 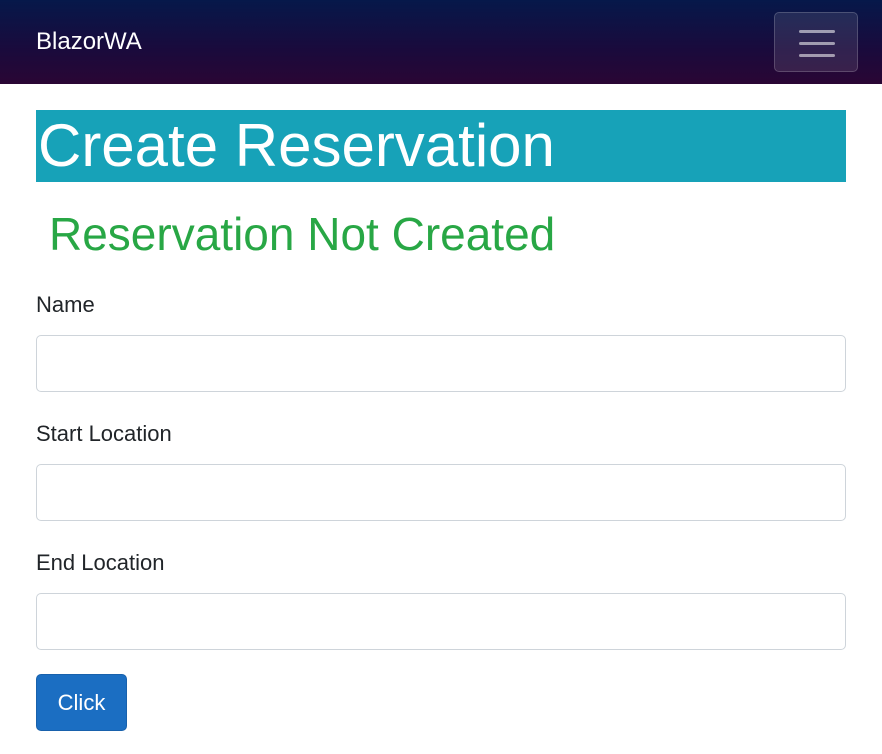 What do you see at coordinates (65, 304) in the screenshot?
I see `name-label: Name` at bounding box center [65, 304].